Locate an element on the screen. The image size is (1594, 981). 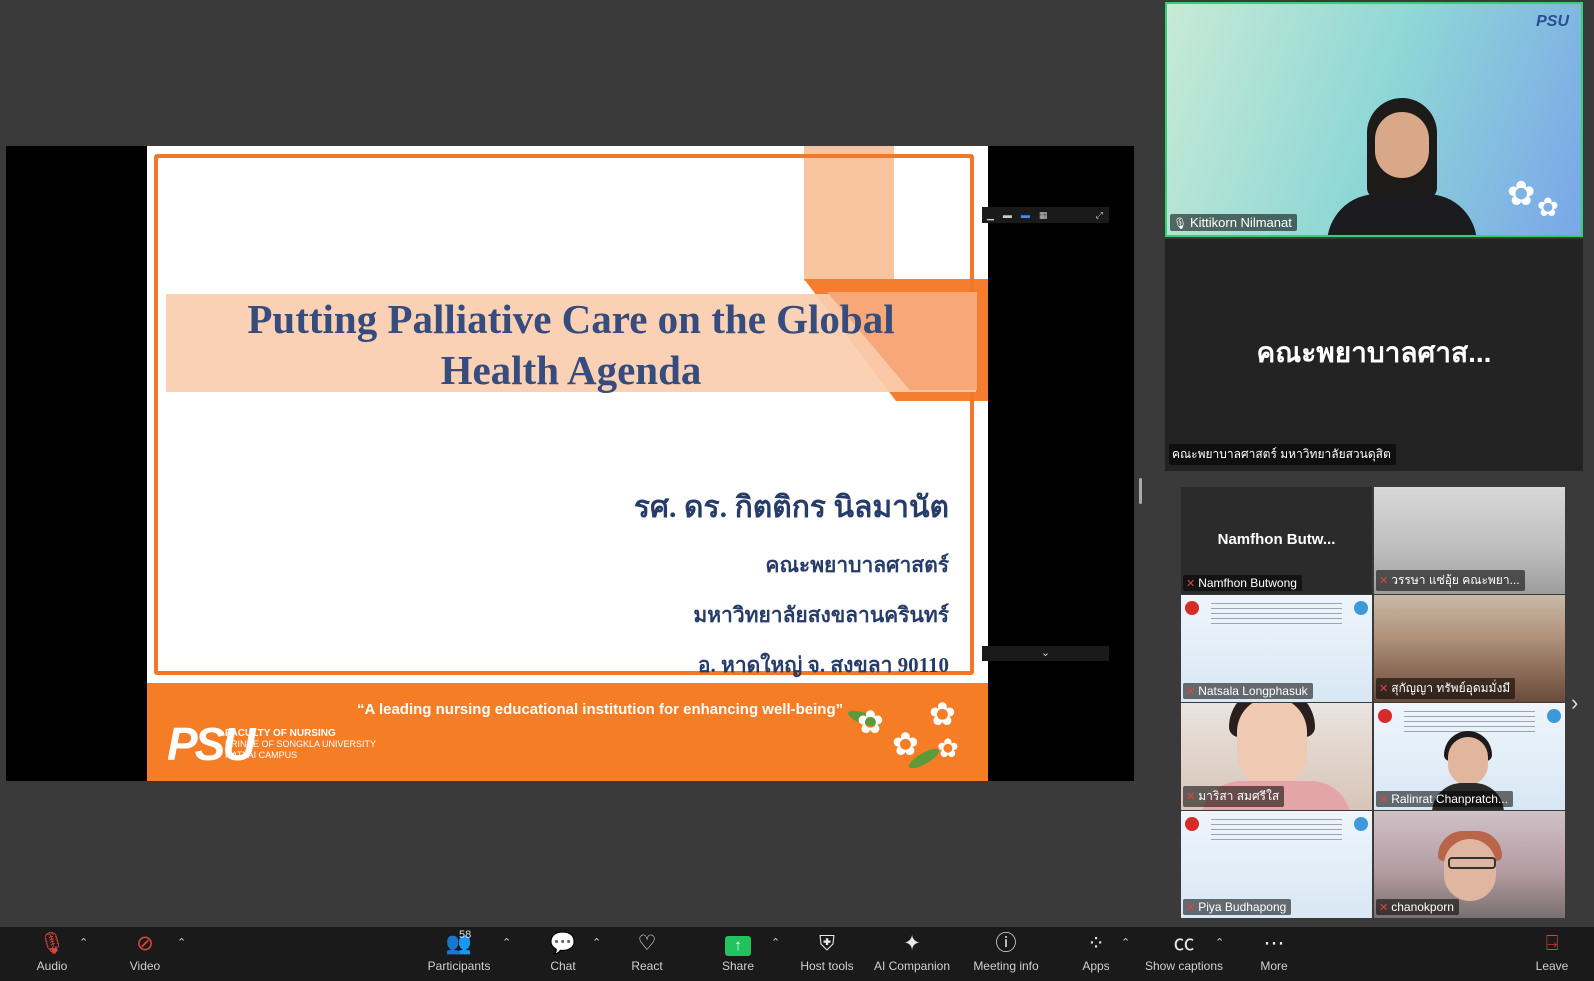
participant-name-label: ✕ มาริสา สมศรีใส is located at coordinates (1234, 796).